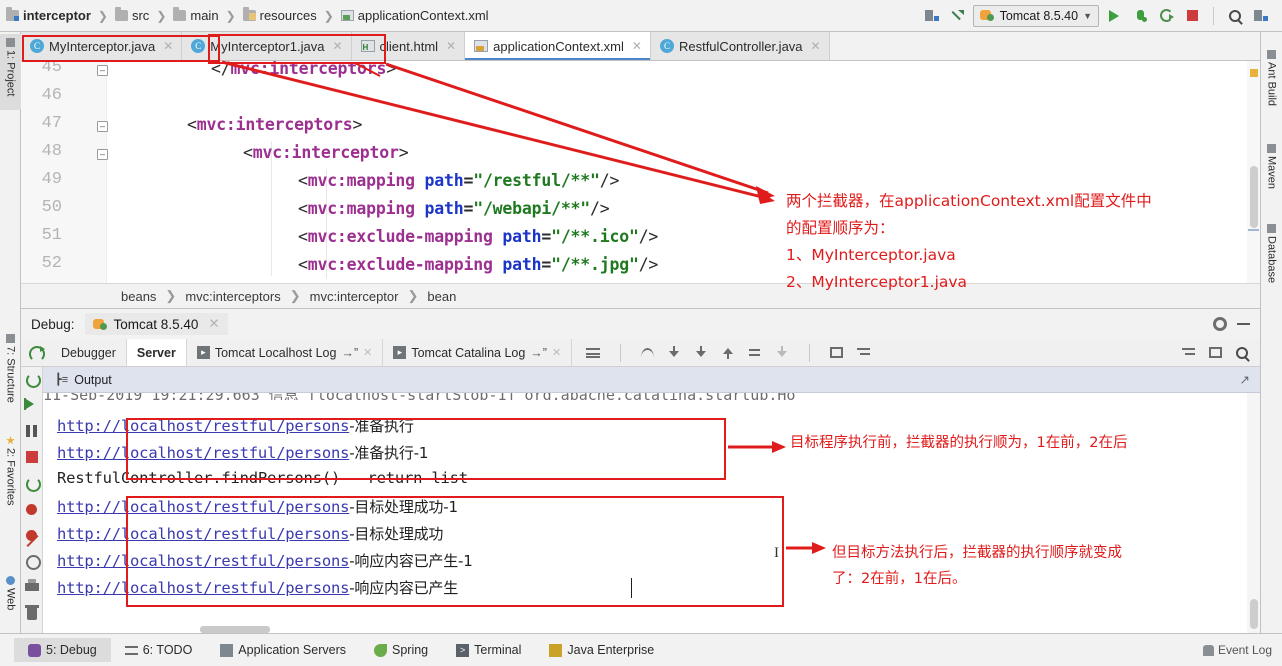  Describe the element at coordinates (138, 296) in the screenshot. I see `breadcrumb-node: beans` at that location.